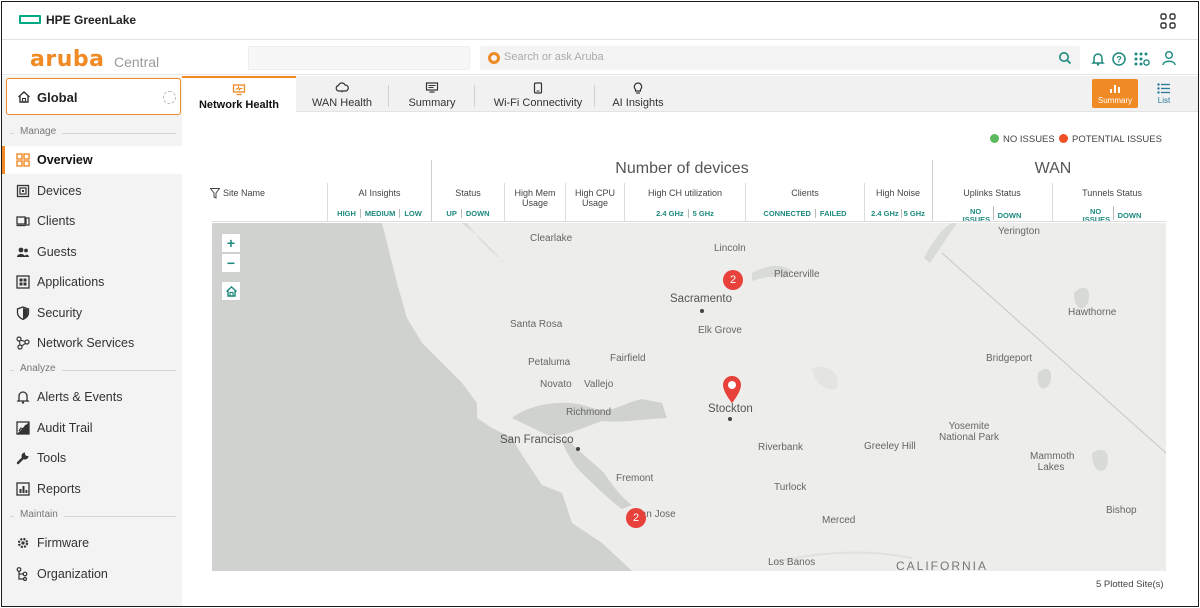 The height and width of the screenshot is (608, 1200). What do you see at coordinates (628, 358) in the screenshot?
I see `map-label-fairfield: Fairfield` at bounding box center [628, 358].